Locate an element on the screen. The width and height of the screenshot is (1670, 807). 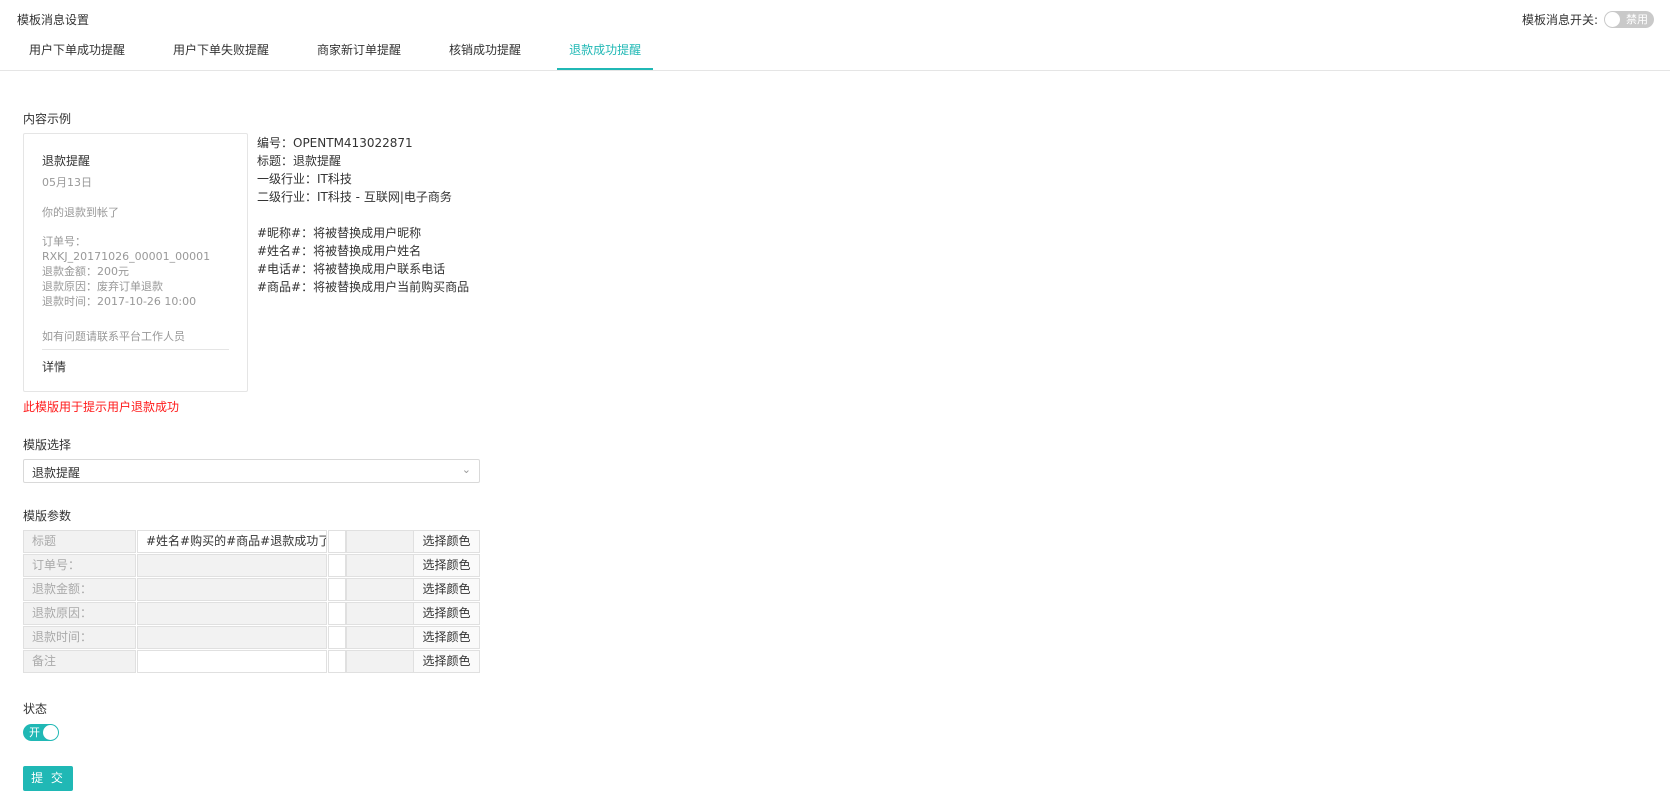
placeholder-line: #商品#：将被替换成用户当前购买商品 is located at coordinates (363, 287).